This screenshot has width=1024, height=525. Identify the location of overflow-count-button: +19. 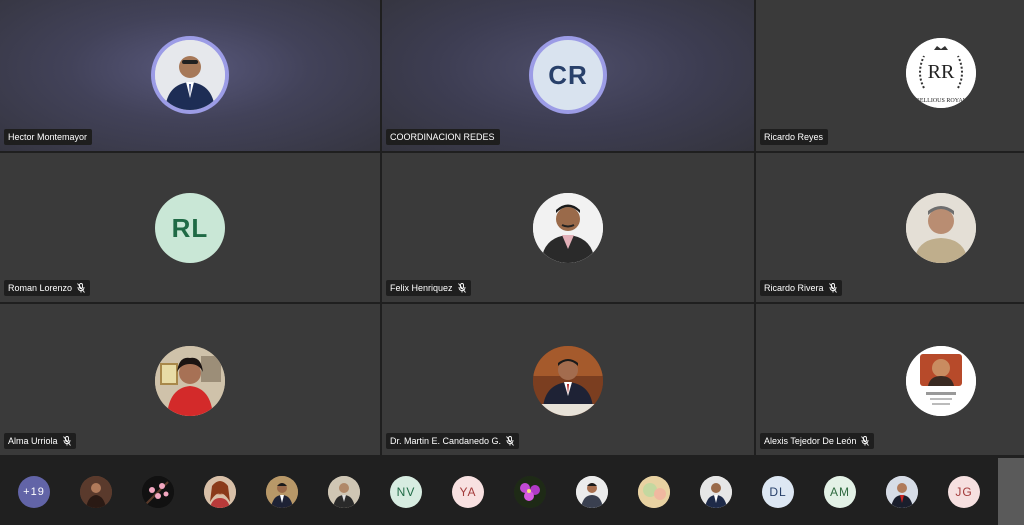
(34, 492).